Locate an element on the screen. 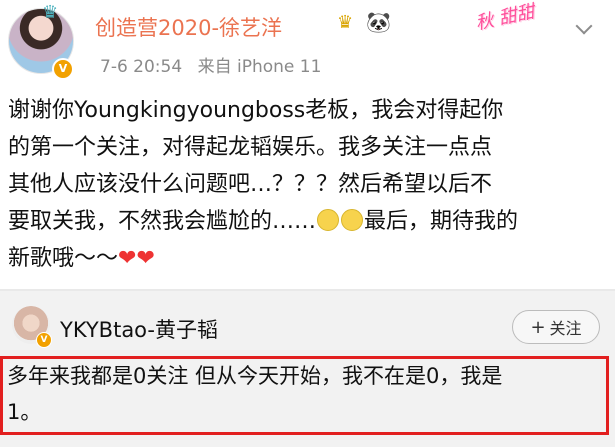 Image resolution: width=615 pixels, height=447 pixels. post-text-line: 的第一个关注，对得起龙韬娱乐。我多关注一点点 is located at coordinates (250, 147).